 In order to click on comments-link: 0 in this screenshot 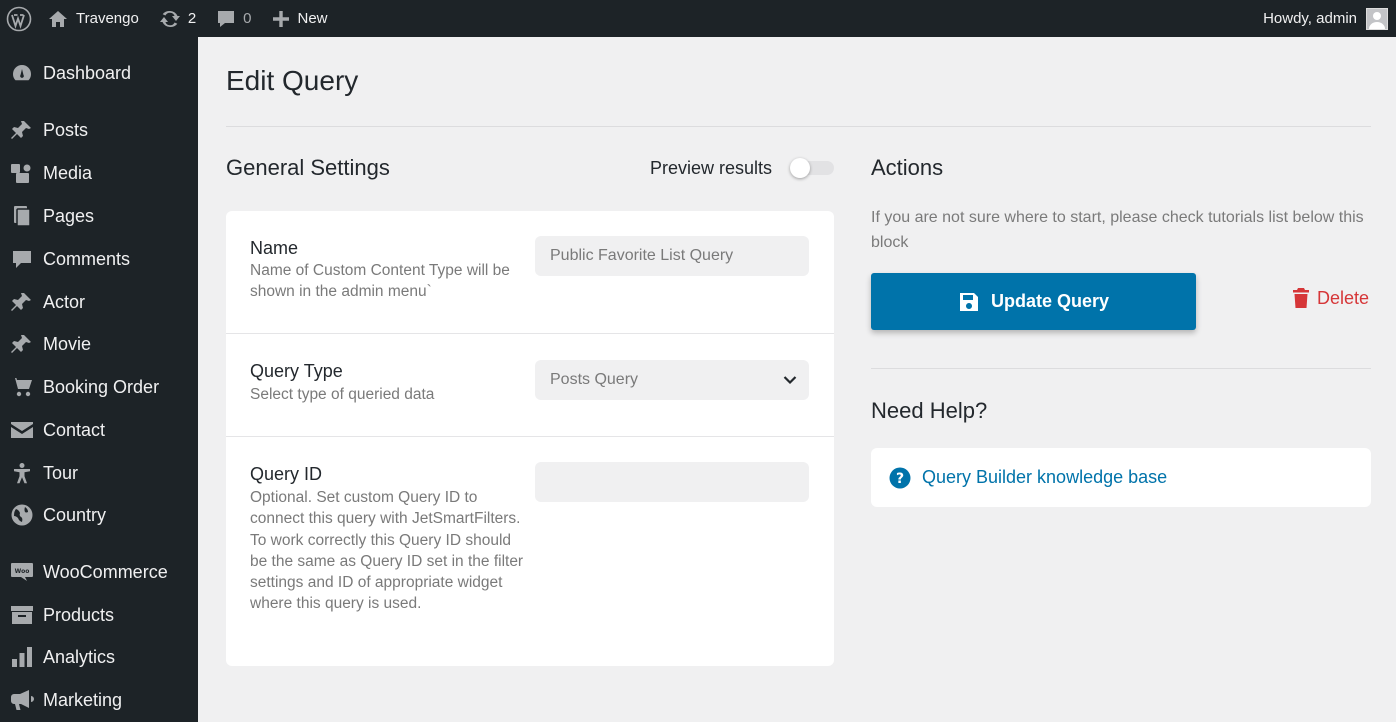, I will do `click(233, 18)`.